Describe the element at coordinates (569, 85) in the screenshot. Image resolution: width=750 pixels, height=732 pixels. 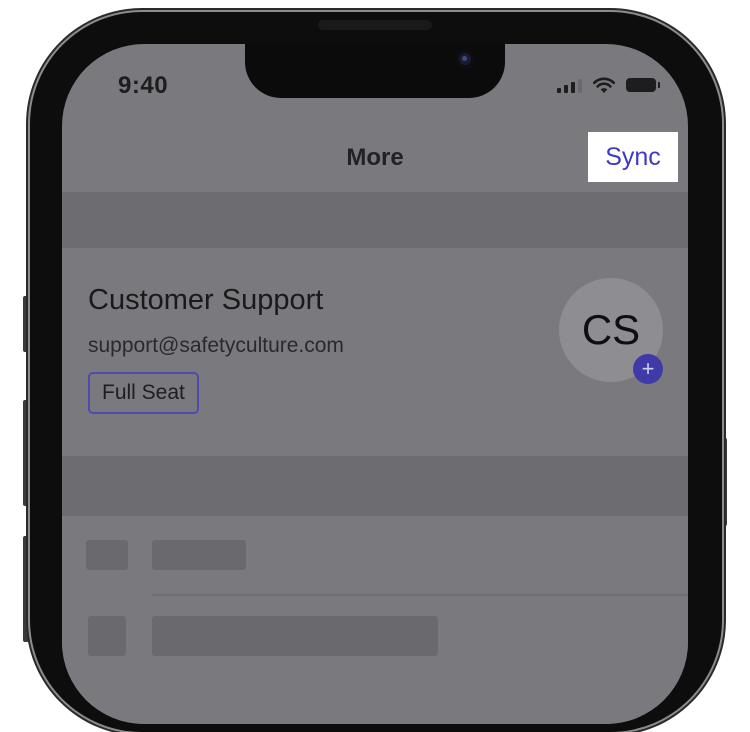
I see `signal-icon` at that location.